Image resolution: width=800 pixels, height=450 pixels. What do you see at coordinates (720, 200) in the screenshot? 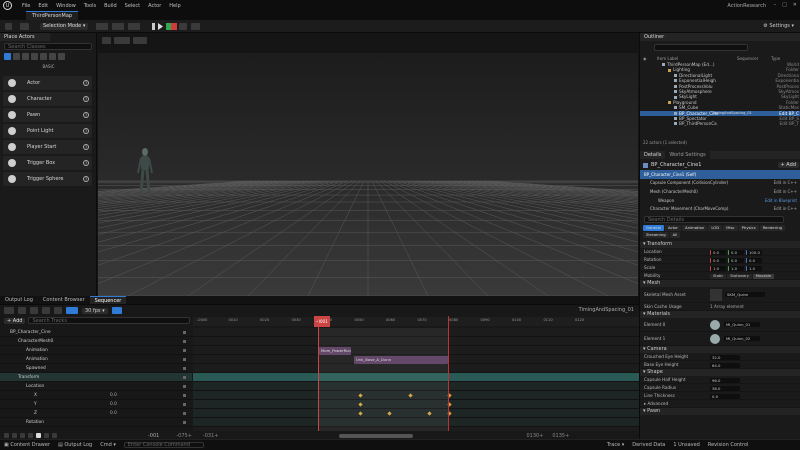
I see `component-row: Weapon Edit in Blueprint` at bounding box center [720, 200].